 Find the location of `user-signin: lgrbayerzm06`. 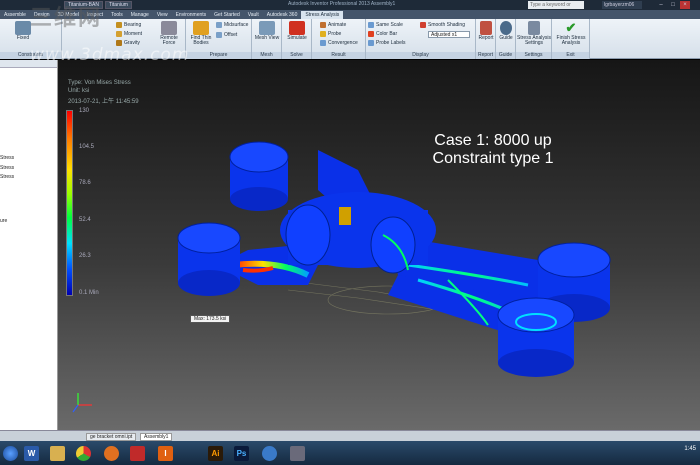

user-signin: lgrbayerzm06 is located at coordinates (622, 5).